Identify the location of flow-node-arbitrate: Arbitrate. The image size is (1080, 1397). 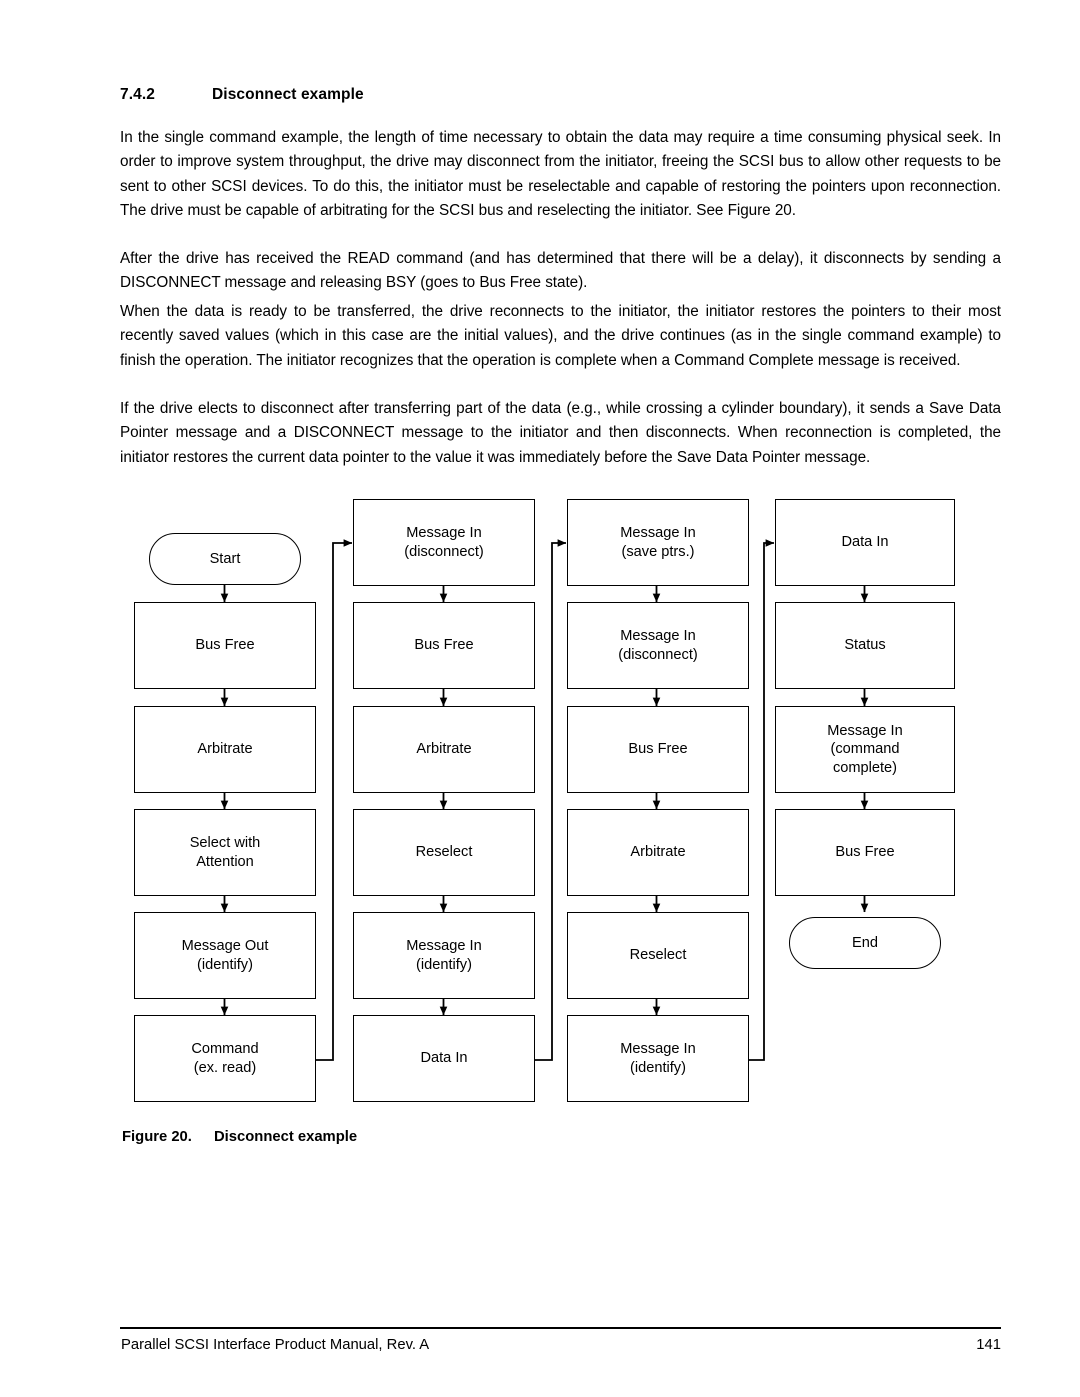
(225, 749).